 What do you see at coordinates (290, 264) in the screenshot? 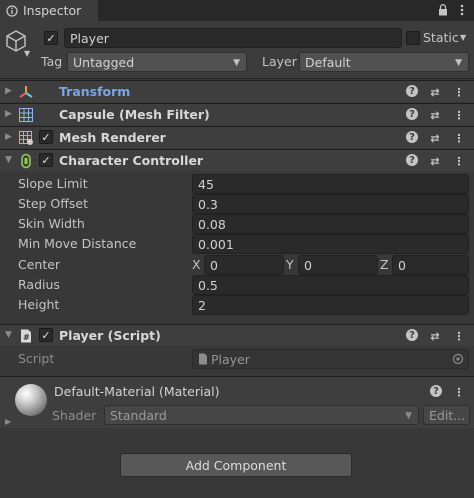
I see `center-y-label: Y` at bounding box center [290, 264].